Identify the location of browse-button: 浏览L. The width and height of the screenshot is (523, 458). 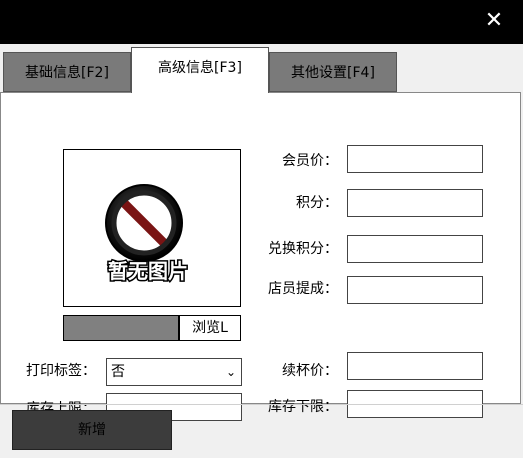
(210, 328).